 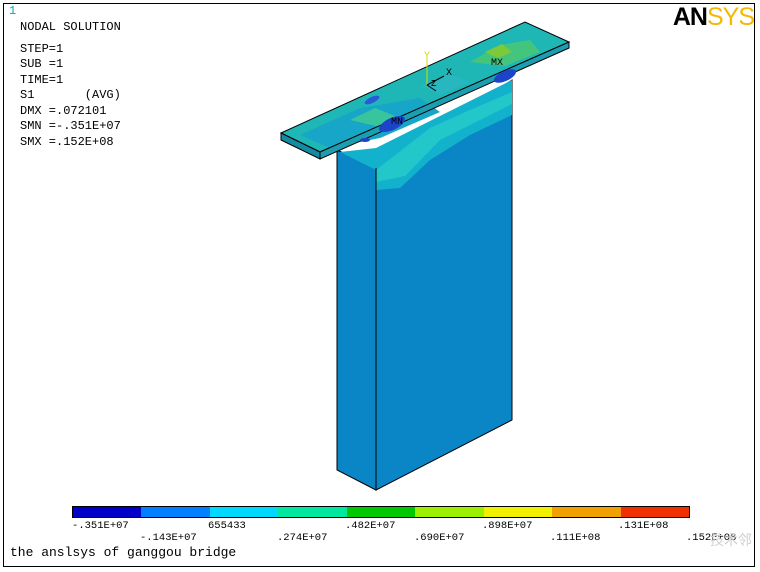 I want to click on watermark: 技术邻, so click(x=731, y=540).